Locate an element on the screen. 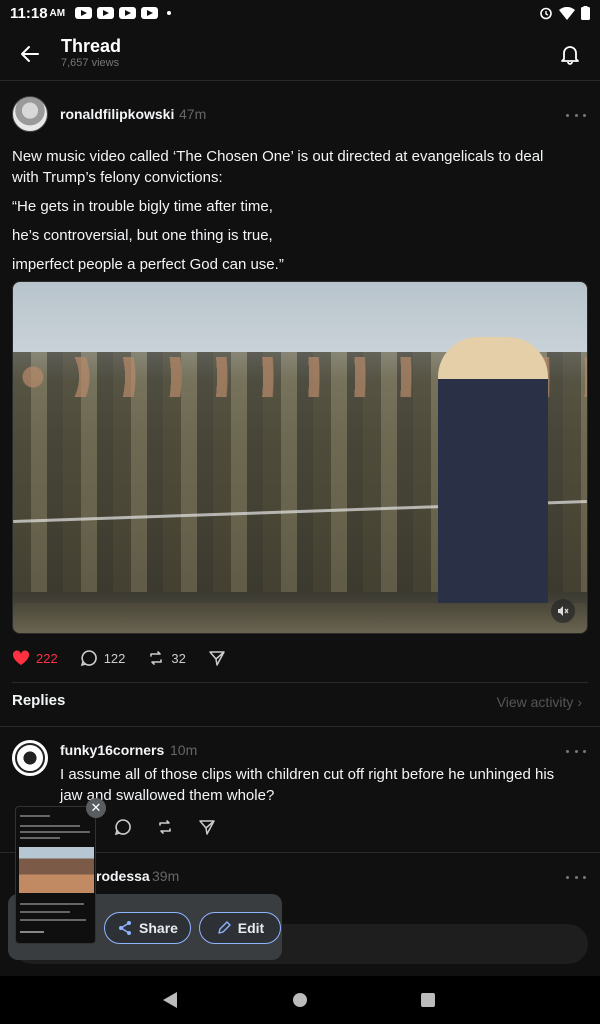 The width and height of the screenshot is (600, 1024). reply-time: 39m is located at coordinates (166, 876).